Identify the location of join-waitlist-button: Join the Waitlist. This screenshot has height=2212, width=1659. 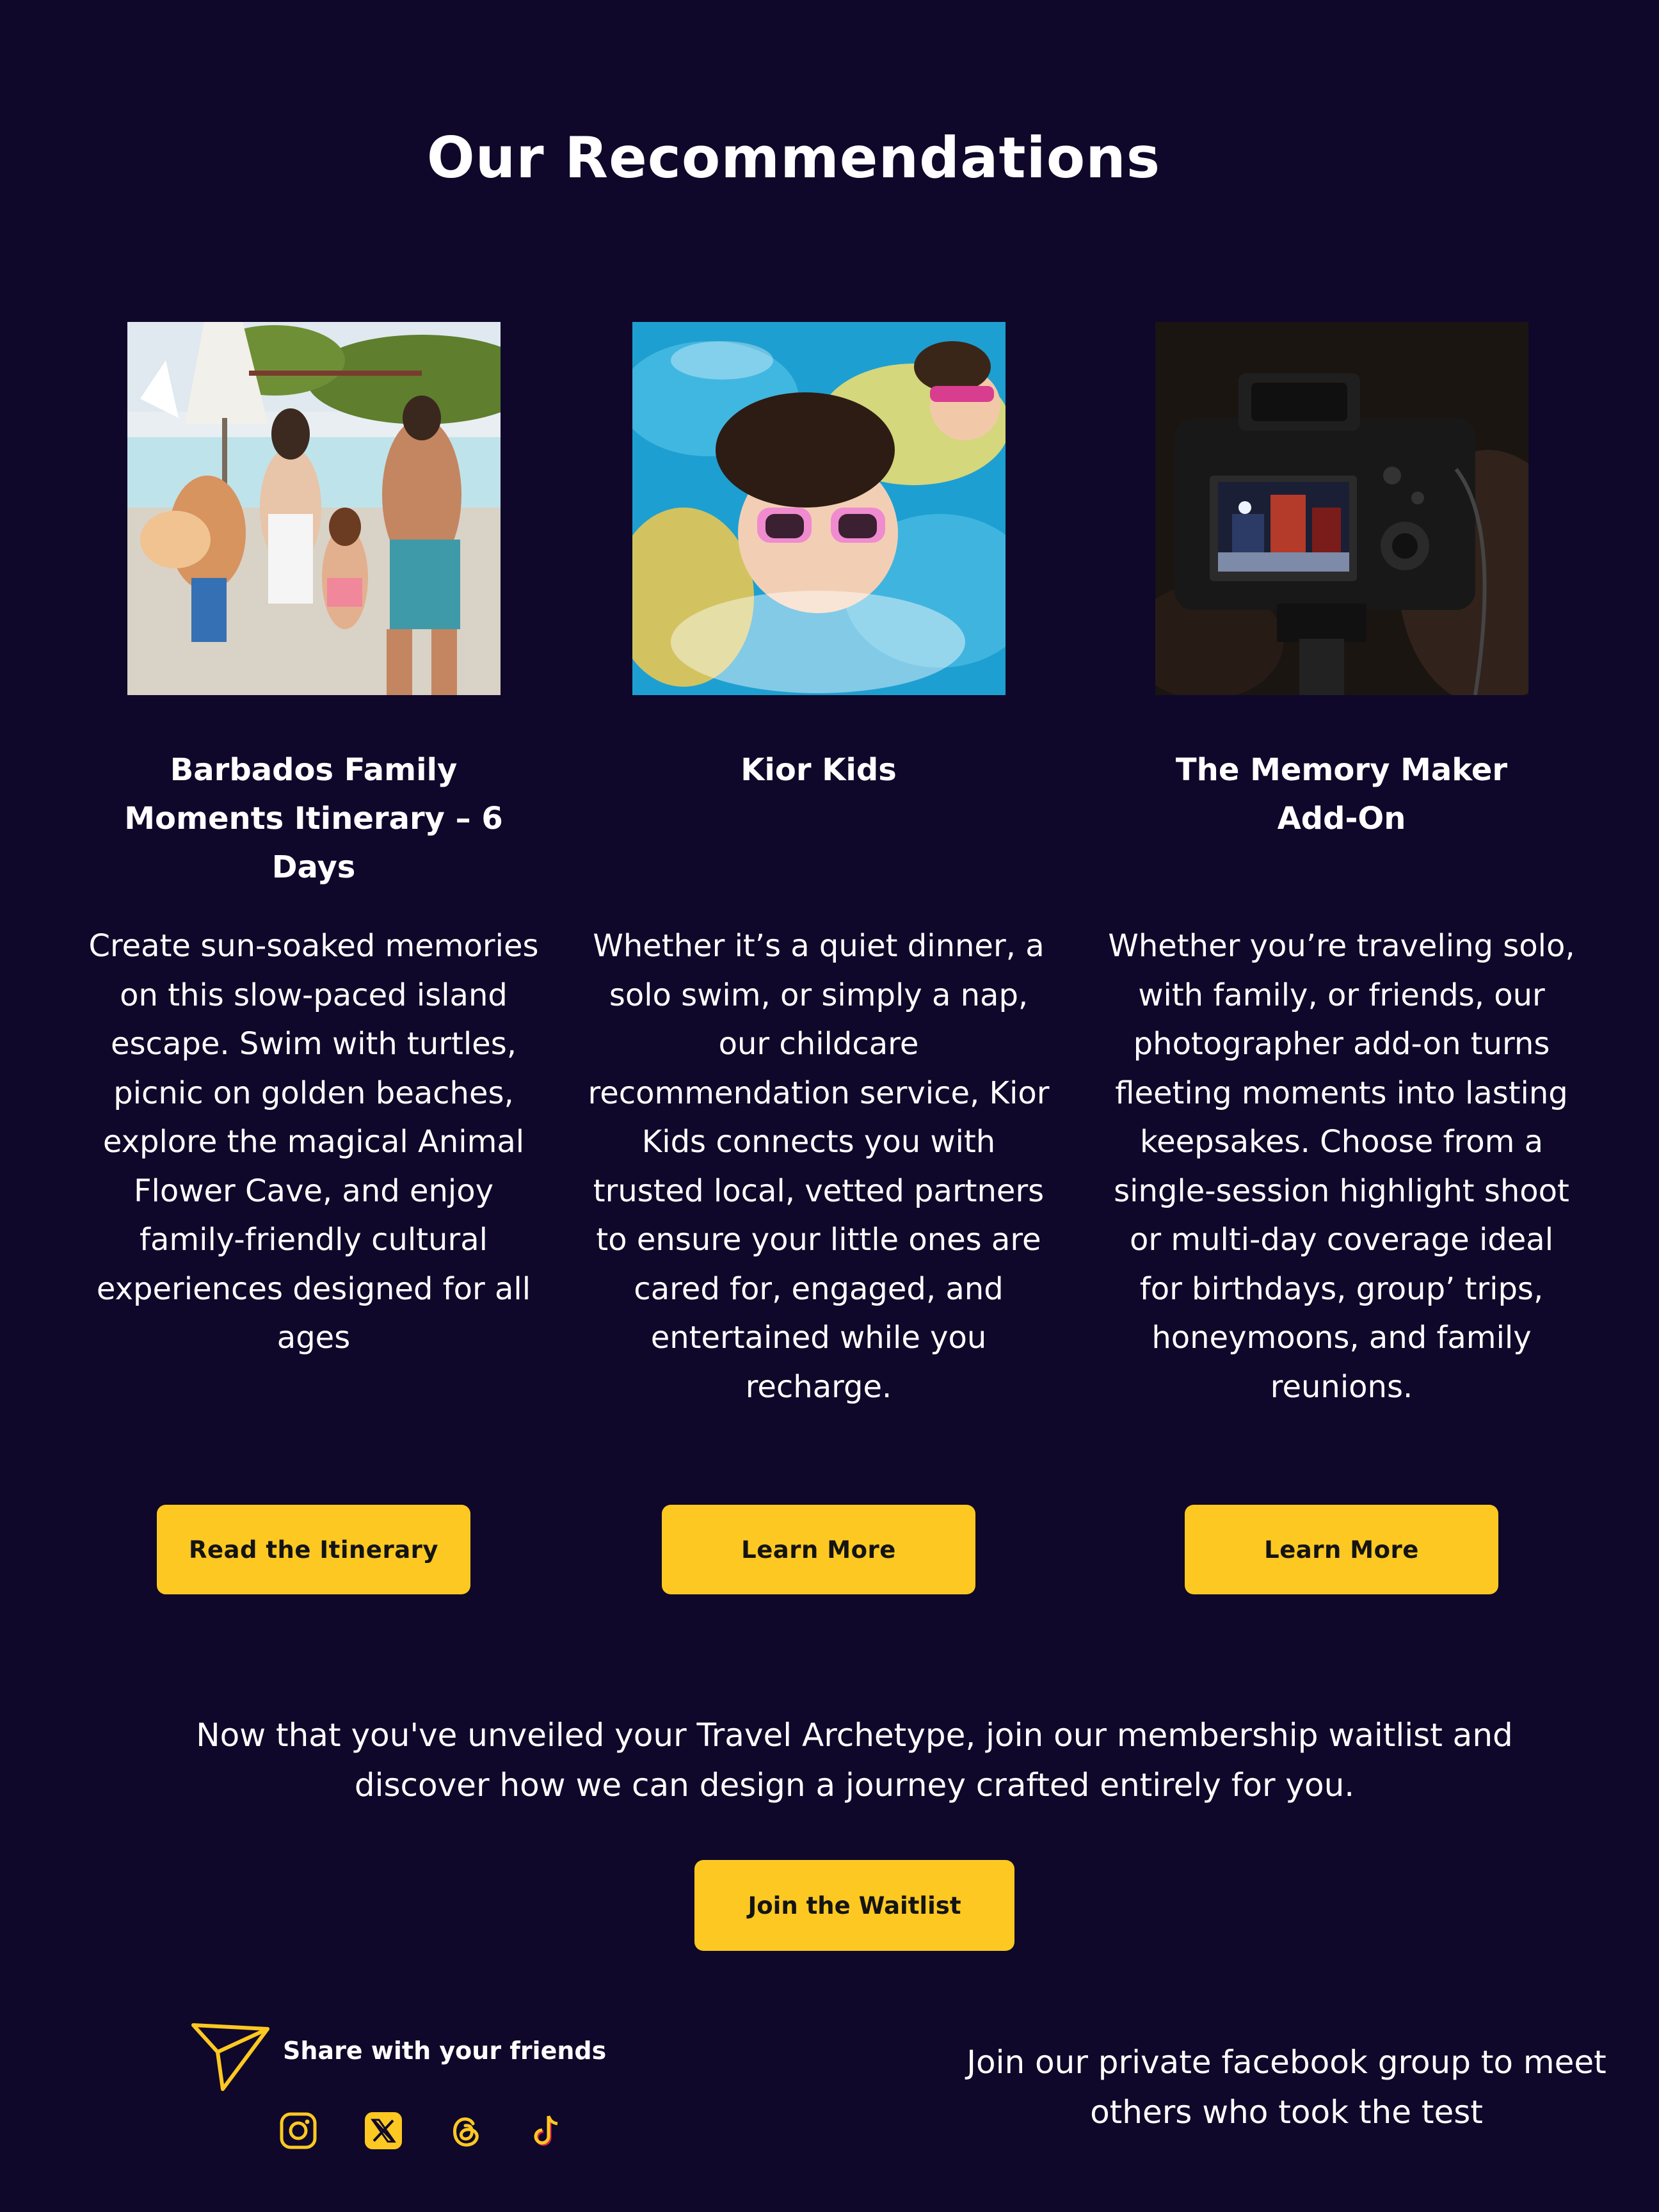
(854, 1905).